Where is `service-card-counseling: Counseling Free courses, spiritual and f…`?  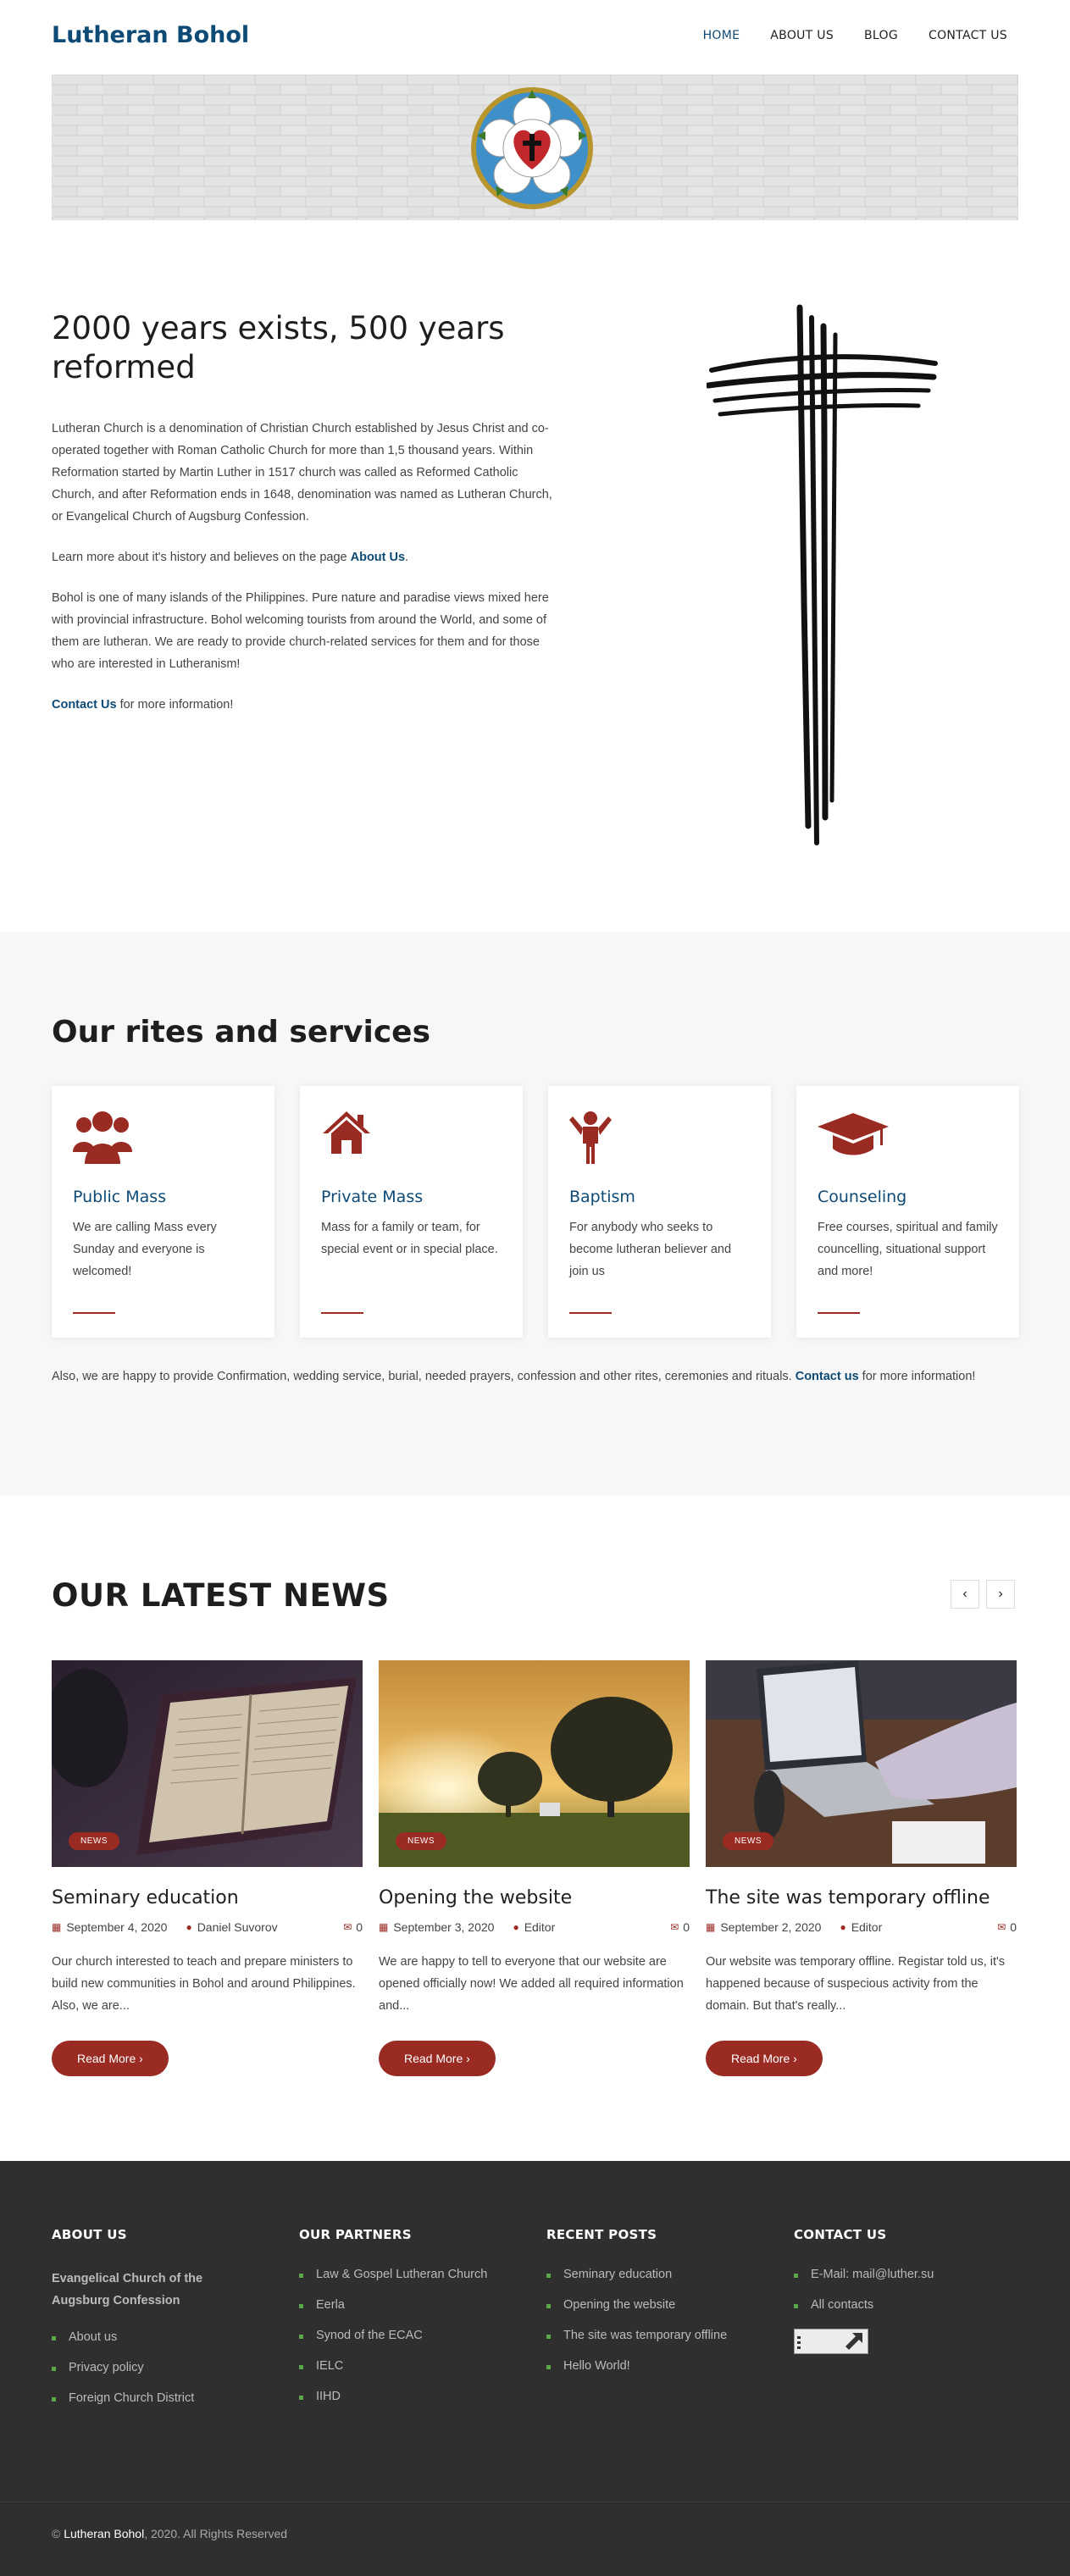 service-card-counseling: Counseling Free courses, spiritual and f… is located at coordinates (907, 1212).